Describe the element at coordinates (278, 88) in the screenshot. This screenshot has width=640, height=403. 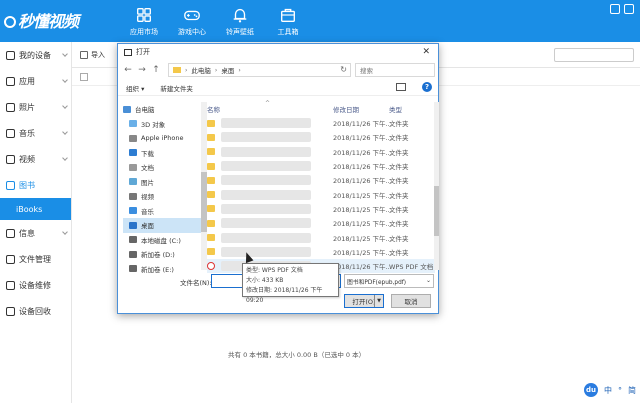
I see `command-bar: 组织 ▾ 新建文件夹 ?` at that location.